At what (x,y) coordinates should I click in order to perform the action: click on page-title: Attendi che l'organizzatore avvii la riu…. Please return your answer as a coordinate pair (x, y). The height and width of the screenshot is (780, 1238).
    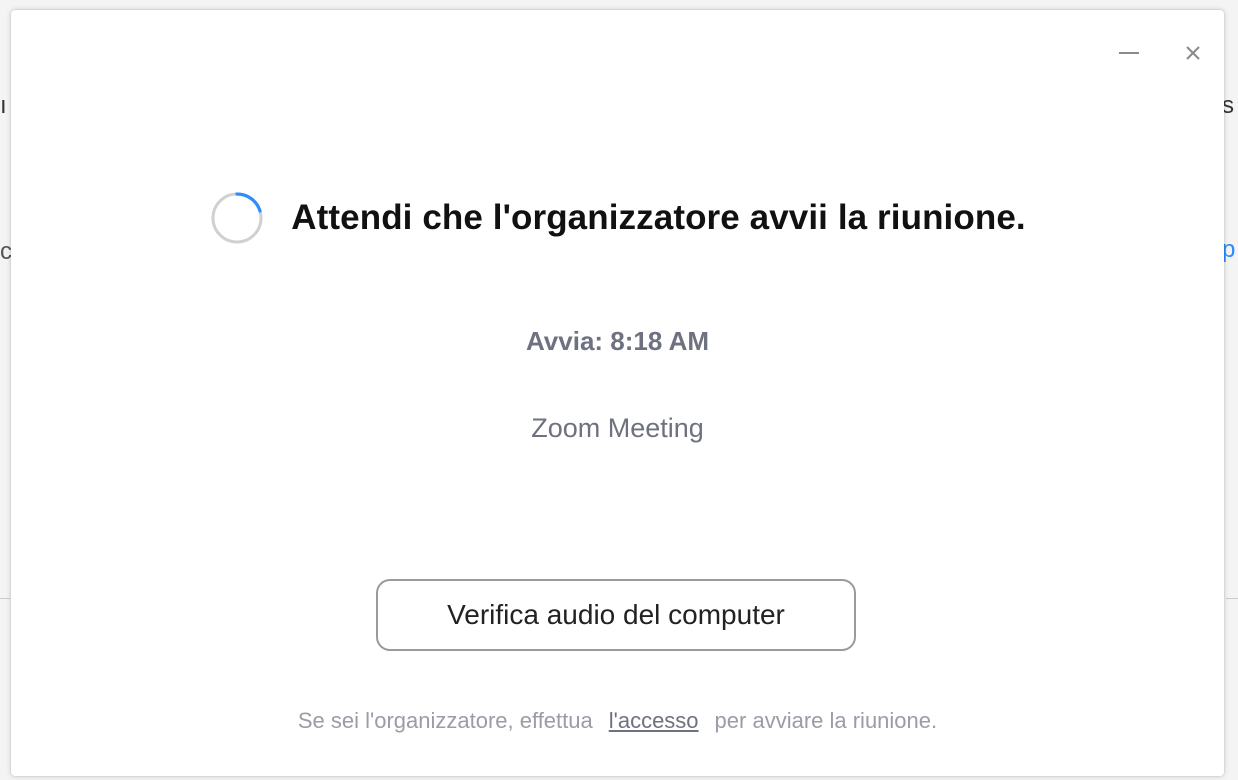
    Looking at the image, I should click on (658, 217).